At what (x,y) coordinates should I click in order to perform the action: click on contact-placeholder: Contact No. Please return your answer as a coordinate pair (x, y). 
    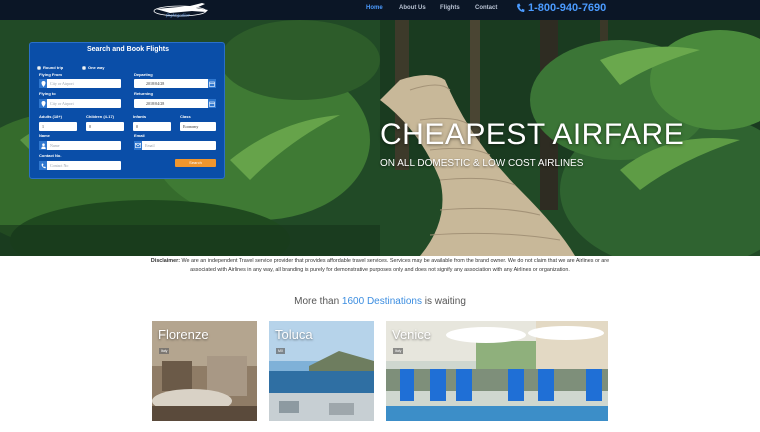
    Looking at the image, I should click on (59, 165).